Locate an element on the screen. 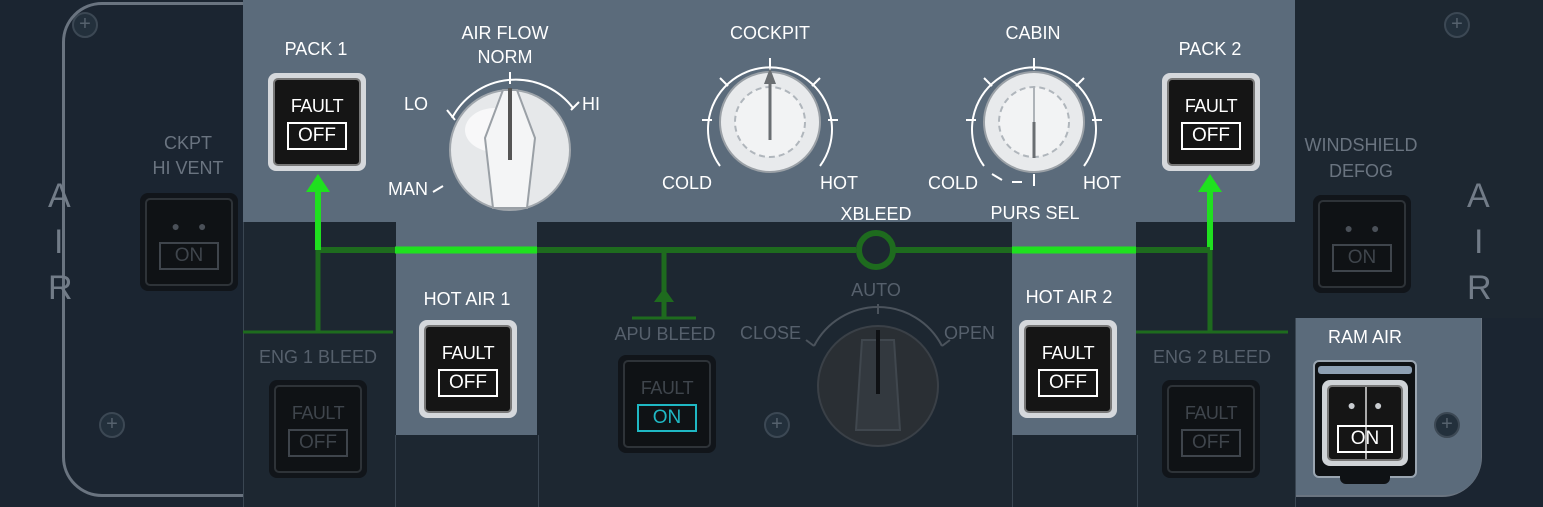  ram-air-guard-latch is located at coordinates (1365, 476).